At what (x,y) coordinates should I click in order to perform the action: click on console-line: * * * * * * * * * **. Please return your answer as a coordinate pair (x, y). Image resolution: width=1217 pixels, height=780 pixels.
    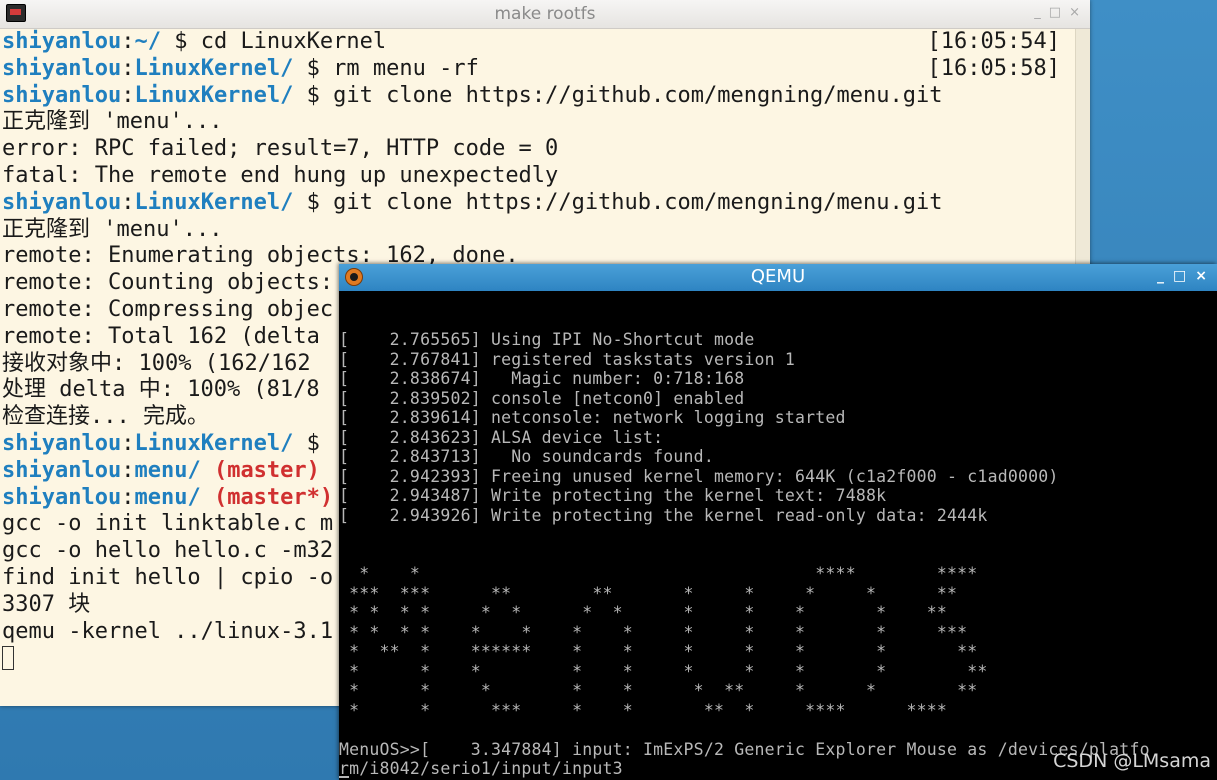
    Looking at the image, I should click on (663, 671).